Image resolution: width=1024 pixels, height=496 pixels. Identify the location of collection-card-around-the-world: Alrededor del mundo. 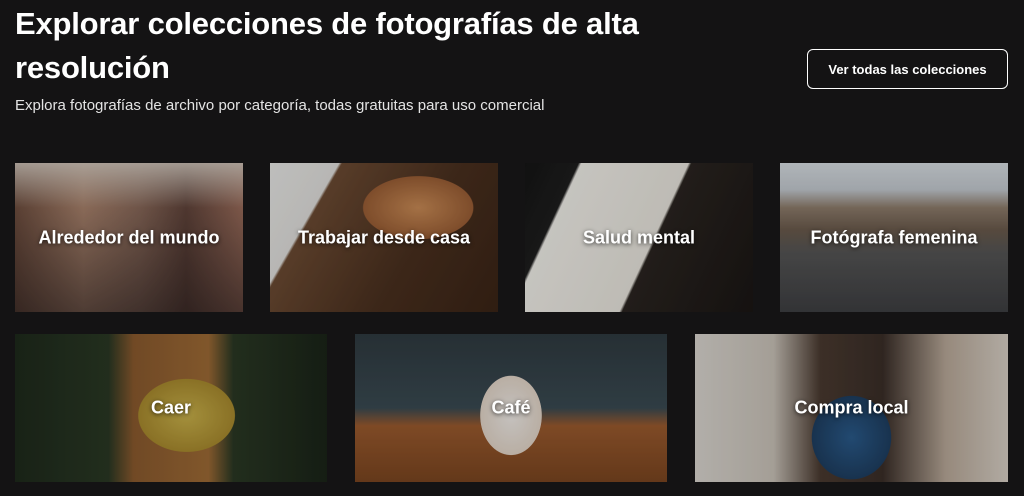
(129, 237).